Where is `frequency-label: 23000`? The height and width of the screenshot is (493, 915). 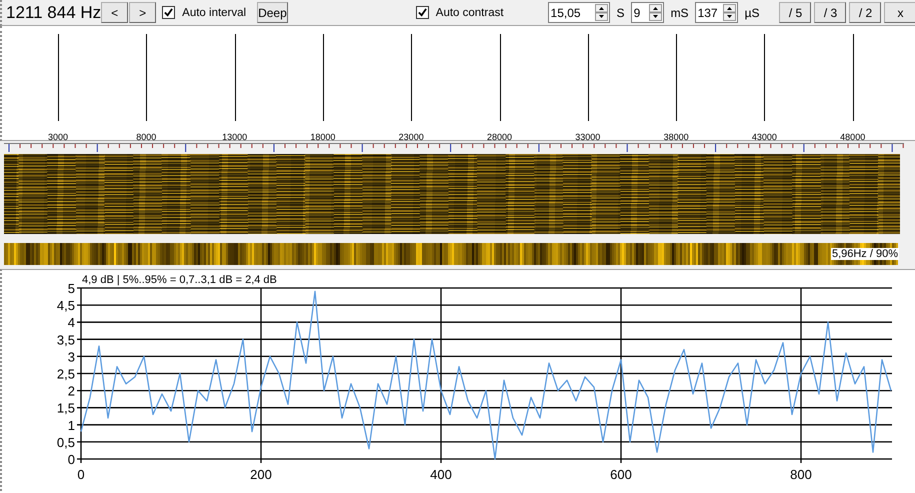 frequency-label: 23000 is located at coordinates (411, 137).